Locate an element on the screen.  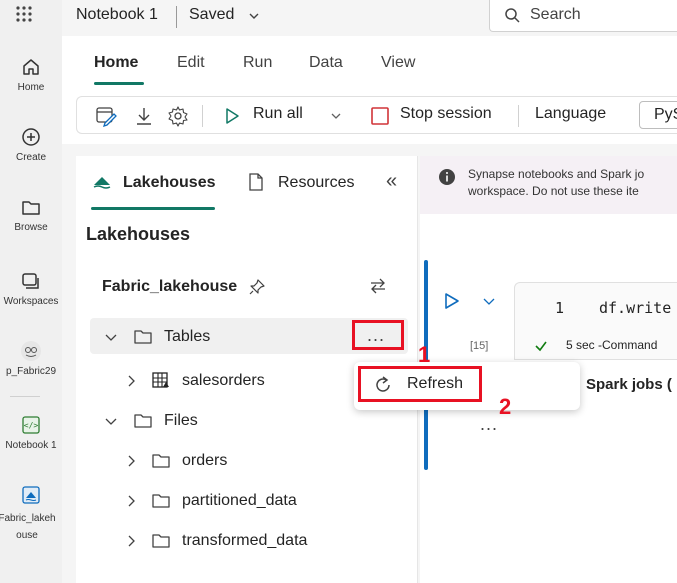
rail-item-home: Home is located at coordinates (31, 74).